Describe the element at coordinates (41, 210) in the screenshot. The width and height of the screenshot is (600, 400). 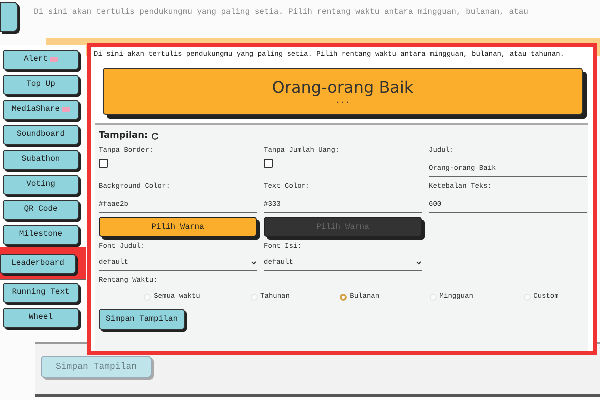
I see `sidebar-item: QR Code` at that location.